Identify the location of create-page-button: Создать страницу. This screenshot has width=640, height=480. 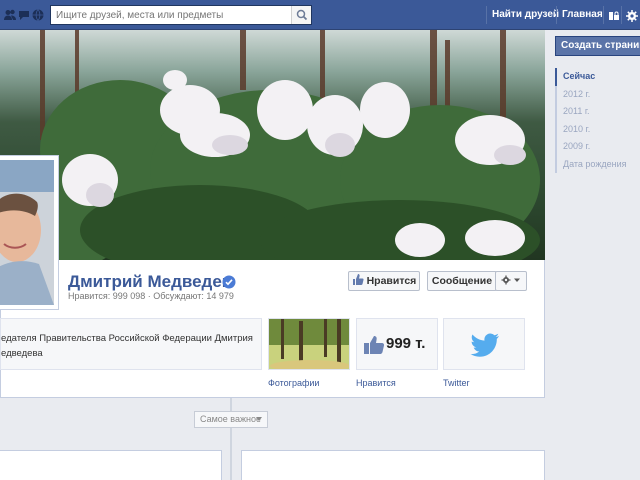
(597, 46).